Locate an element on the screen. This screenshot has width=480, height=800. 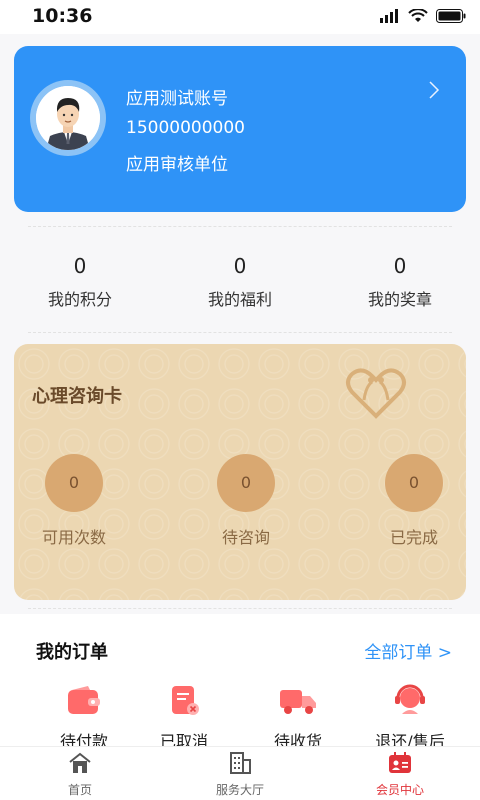
bottom-tab-bar: 首页 服务大厅 会员中心 is located at coordinates (240, 773).